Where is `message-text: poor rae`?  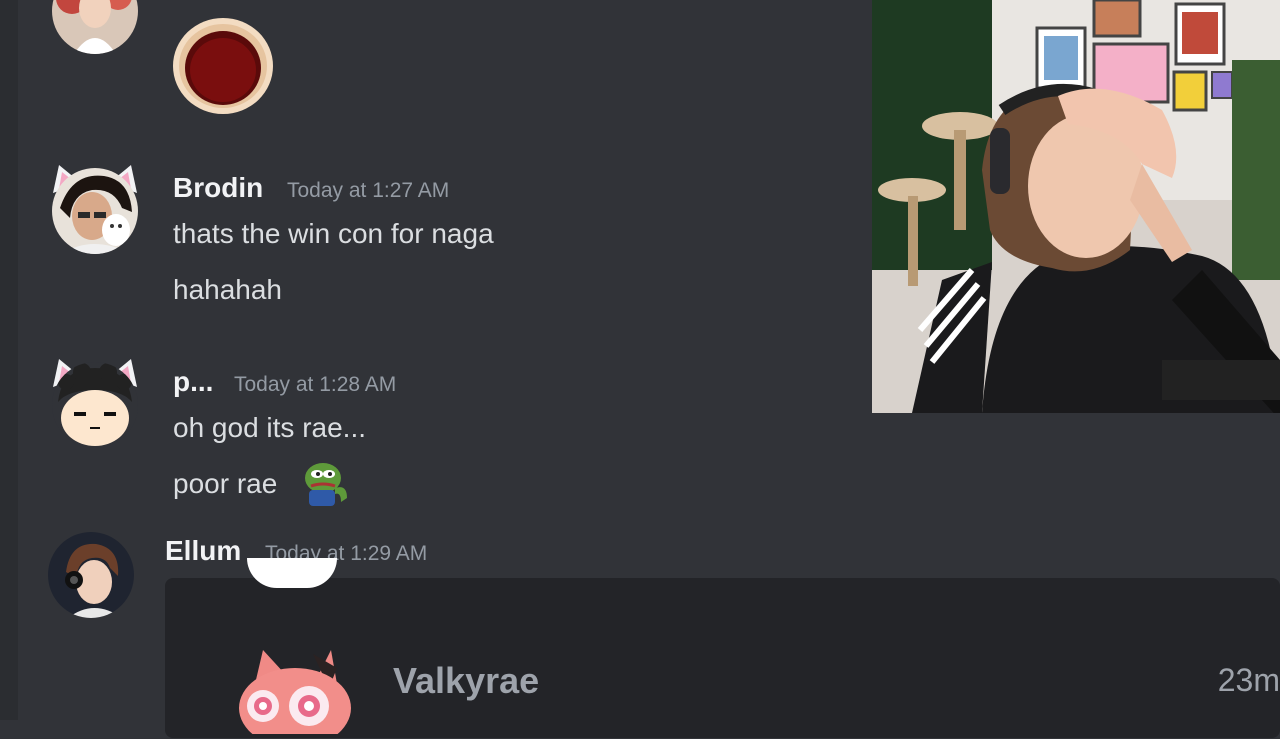 message-text: poor rae is located at coordinates (225, 483).